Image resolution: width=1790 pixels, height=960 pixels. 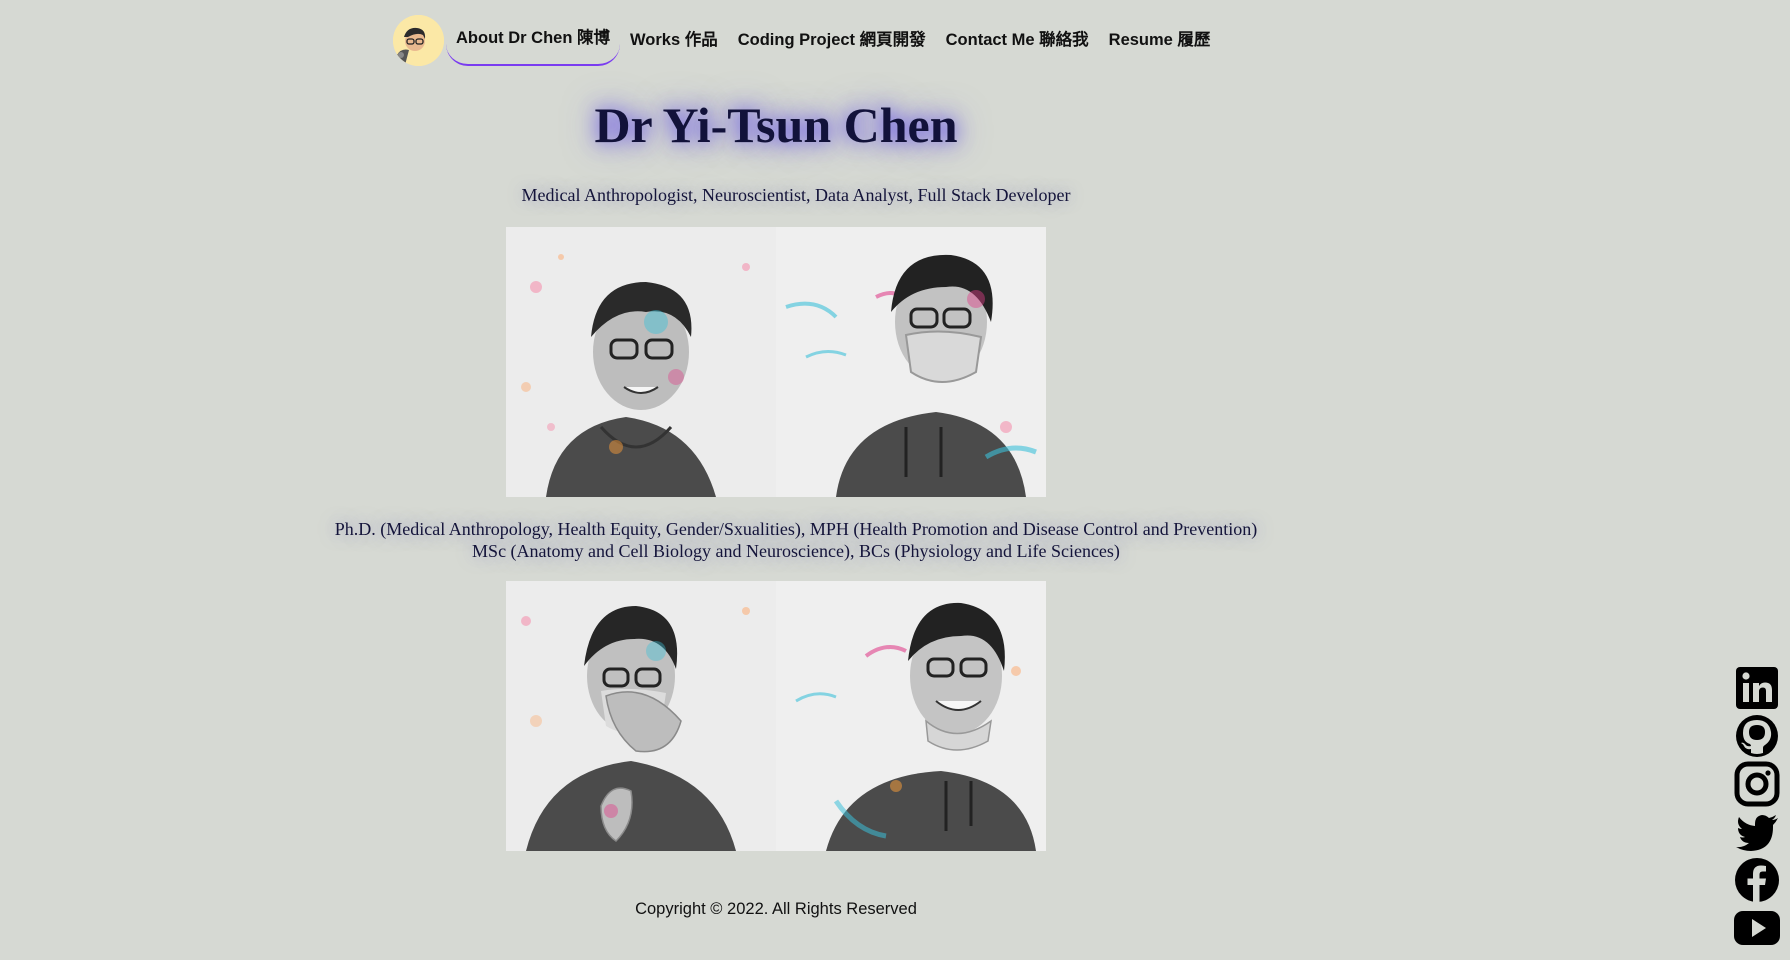 I want to click on github-icon, so click(x=1757, y=736).